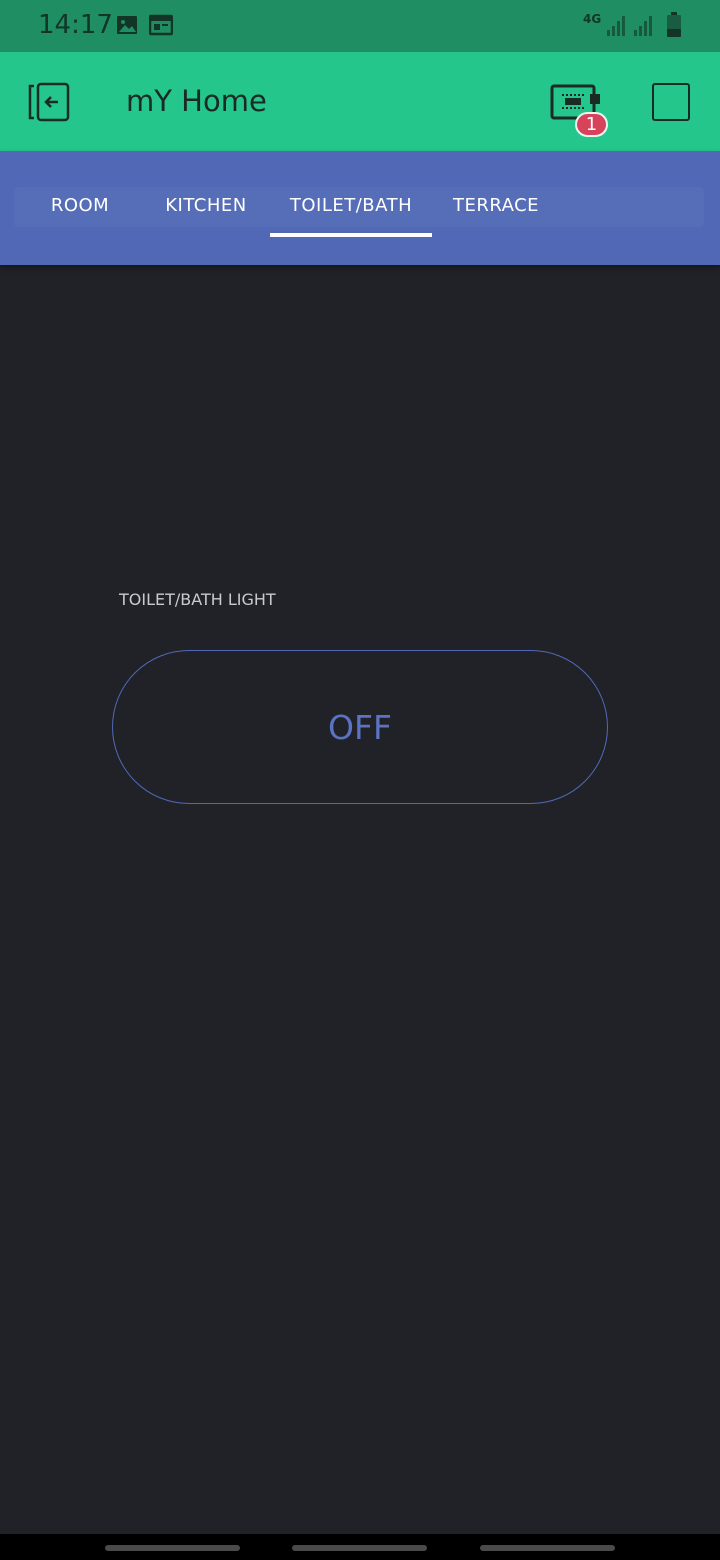 This screenshot has height=1560, width=720. Describe the element at coordinates (197, 599) in the screenshot. I see `widget-label: TOILET/BATH LIGHT` at that location.